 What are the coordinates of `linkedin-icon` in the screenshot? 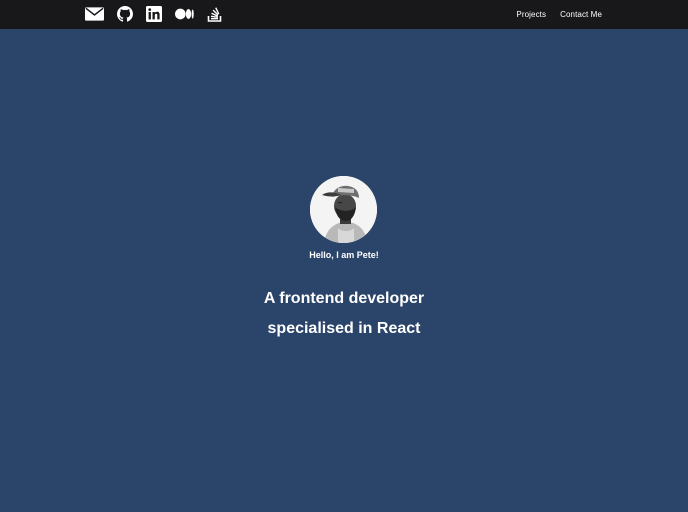 It's located at (154, 14).